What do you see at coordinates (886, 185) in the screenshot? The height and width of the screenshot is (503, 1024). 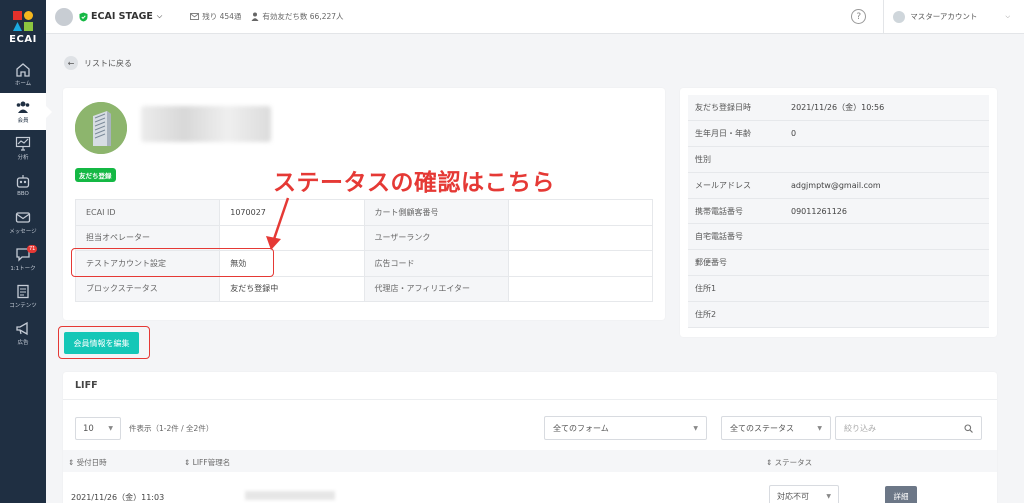 I see `value-email: adgjmptw@gmail.com` at bounding box center [886, 185].